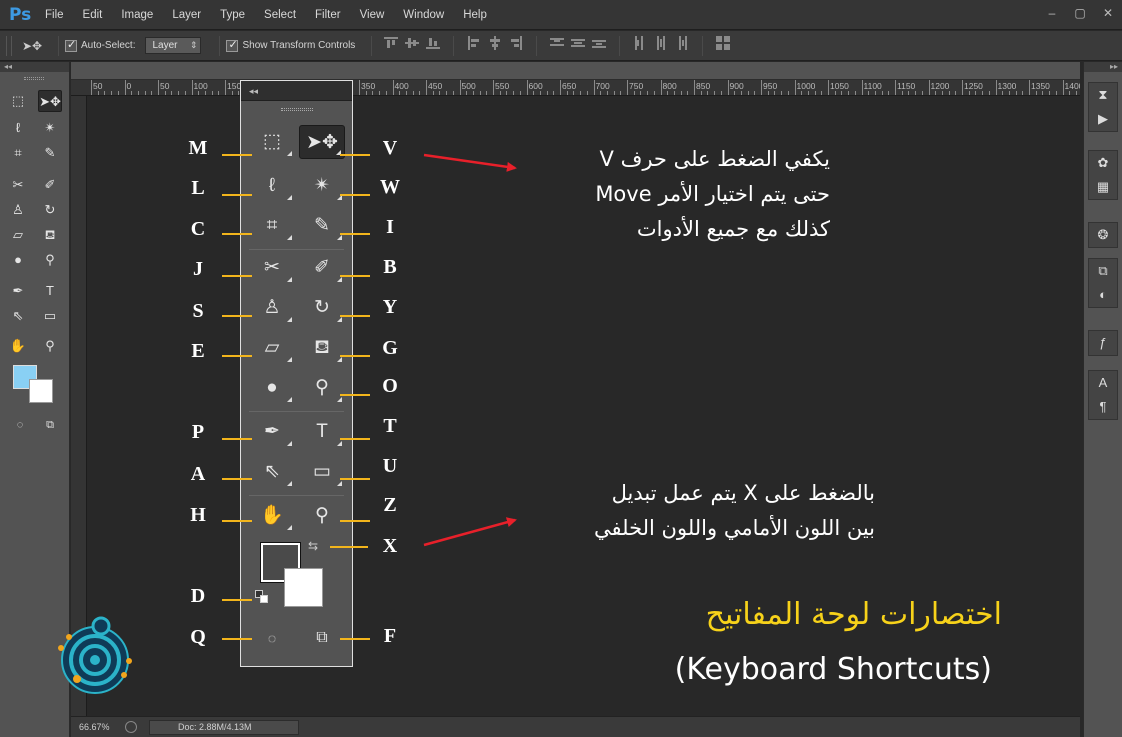 Image resolution: width=1122 pixels, height=737 pixels. Describe the element at coordinates (734, 528) in the screenshot. I see `swap-tip-line-2: بين اللون الأمامي واللون الخلفي` at that location.